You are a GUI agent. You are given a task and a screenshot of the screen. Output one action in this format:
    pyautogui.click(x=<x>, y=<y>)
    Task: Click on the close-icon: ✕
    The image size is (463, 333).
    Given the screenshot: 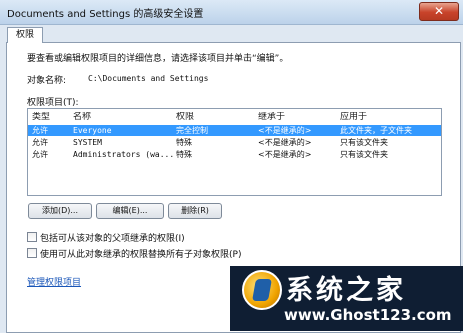 What is the action you would take?
    pyautogui.click(x=439, y=11)
    